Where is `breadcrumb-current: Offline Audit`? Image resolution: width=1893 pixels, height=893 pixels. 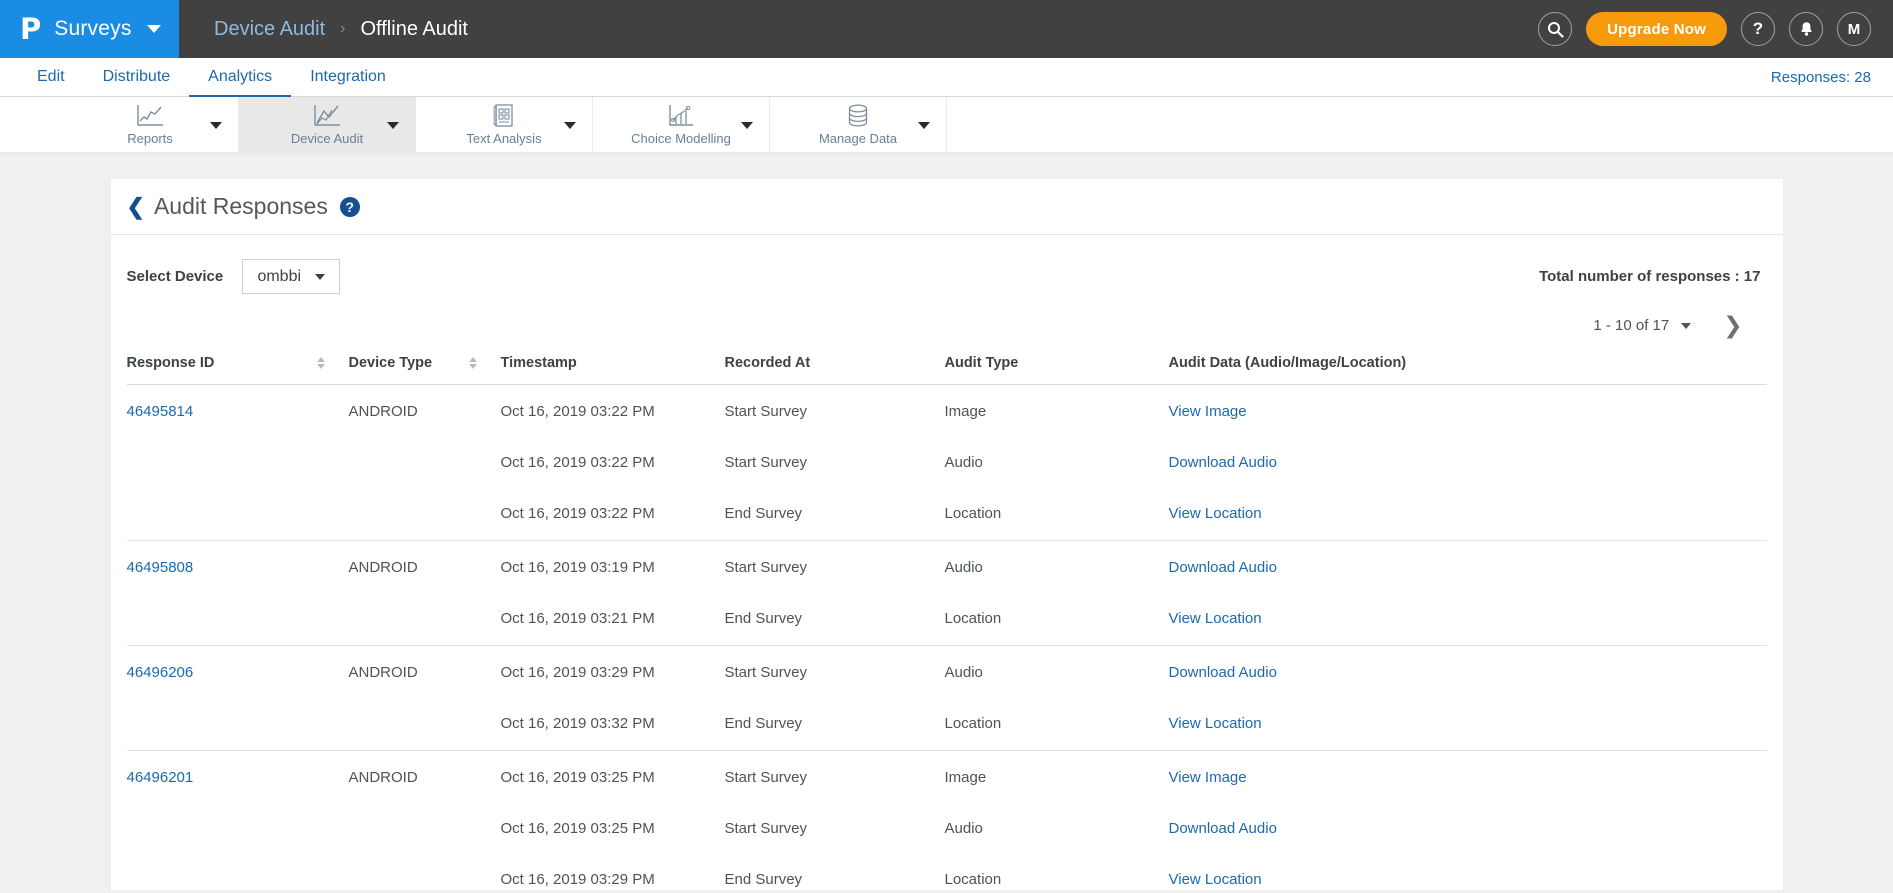 breadcrumb-current: Offline Audit is located at coordinates (414, 28).